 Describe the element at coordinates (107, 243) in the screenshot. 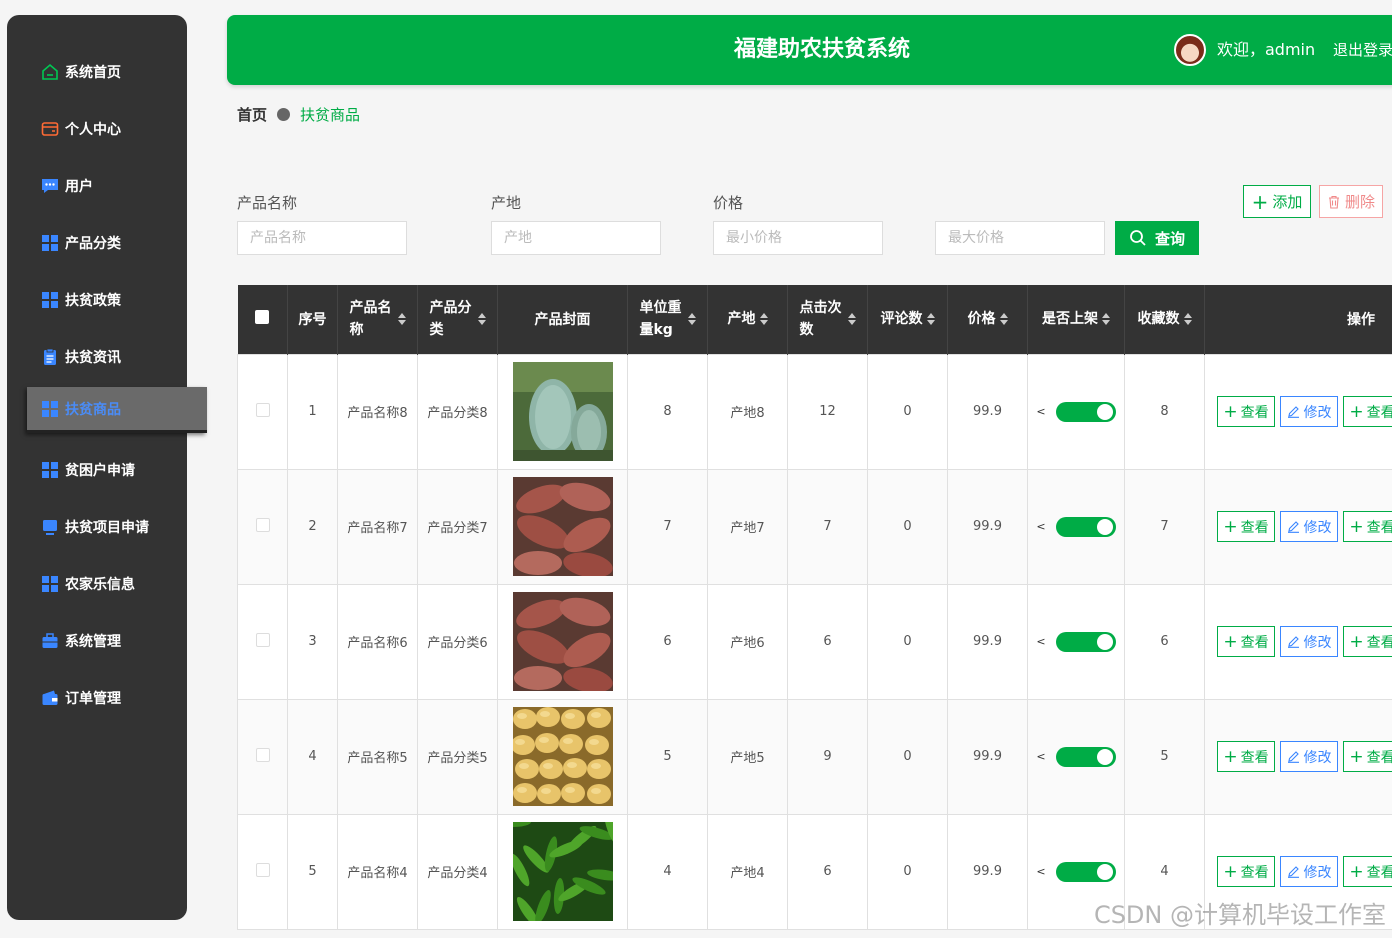

I see `sidebar-item-product-category: 产品分类` at that location.